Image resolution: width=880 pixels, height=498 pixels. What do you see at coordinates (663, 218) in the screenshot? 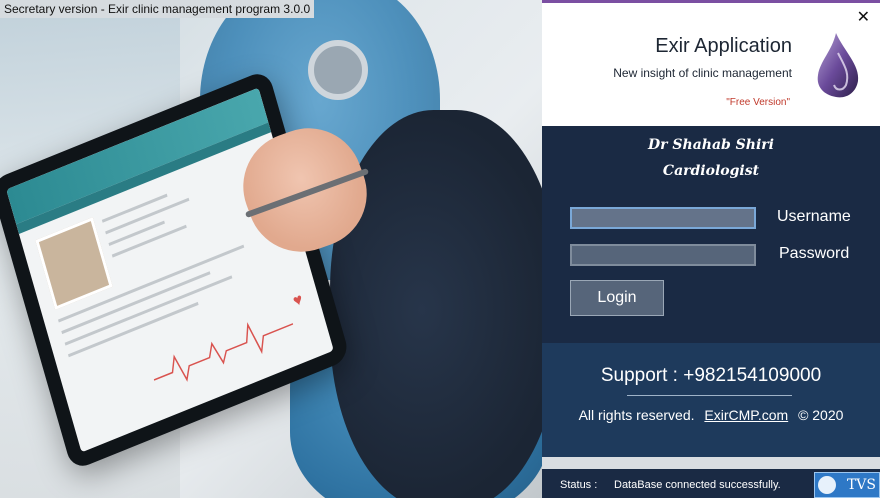
I see `username-field` at bounding box center [663, 218].